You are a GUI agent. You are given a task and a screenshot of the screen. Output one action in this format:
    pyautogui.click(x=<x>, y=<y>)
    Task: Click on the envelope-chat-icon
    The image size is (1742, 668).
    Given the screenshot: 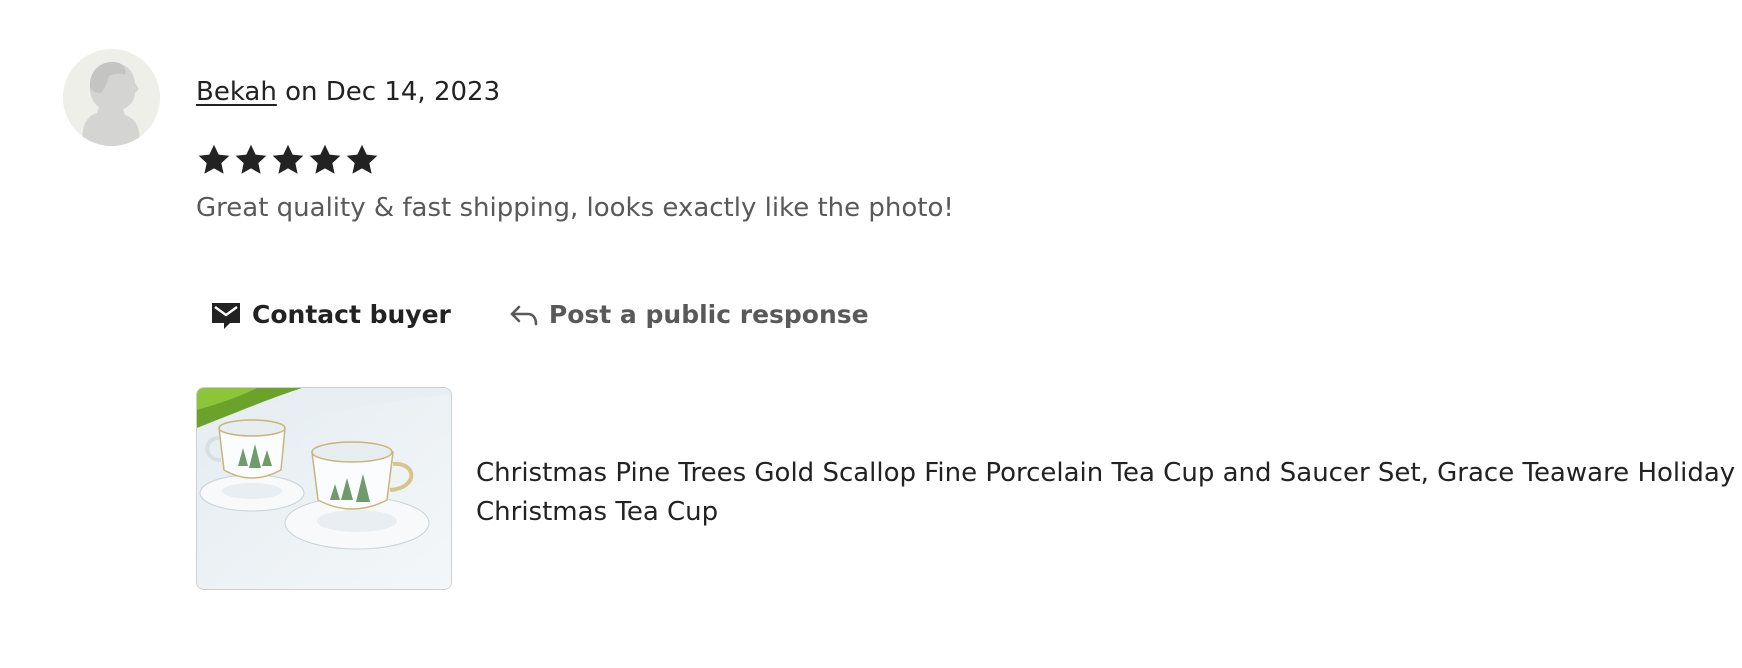 What is the action you would take?
    pyautogui.click(x=226, y=316)
    